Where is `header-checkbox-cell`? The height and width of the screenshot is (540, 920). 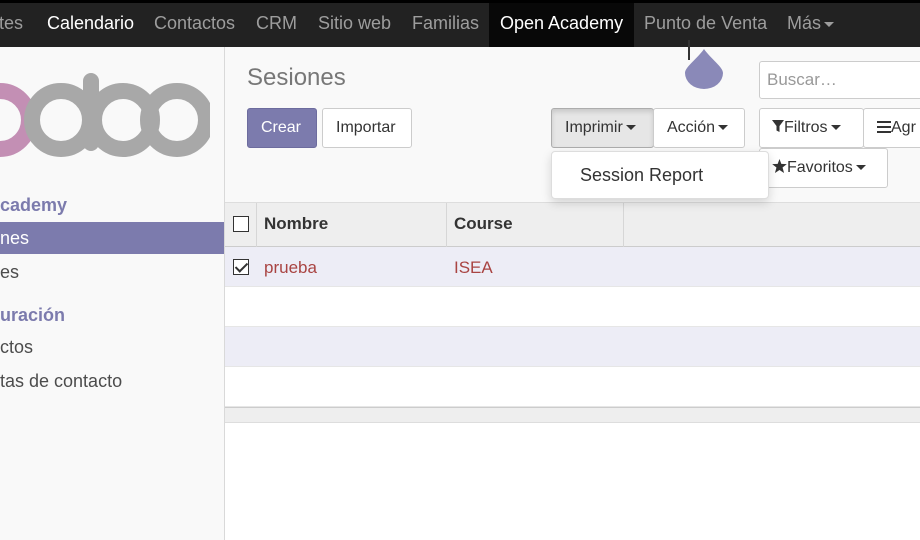 header-checkbox-cell is located at coordinates (241, 225).